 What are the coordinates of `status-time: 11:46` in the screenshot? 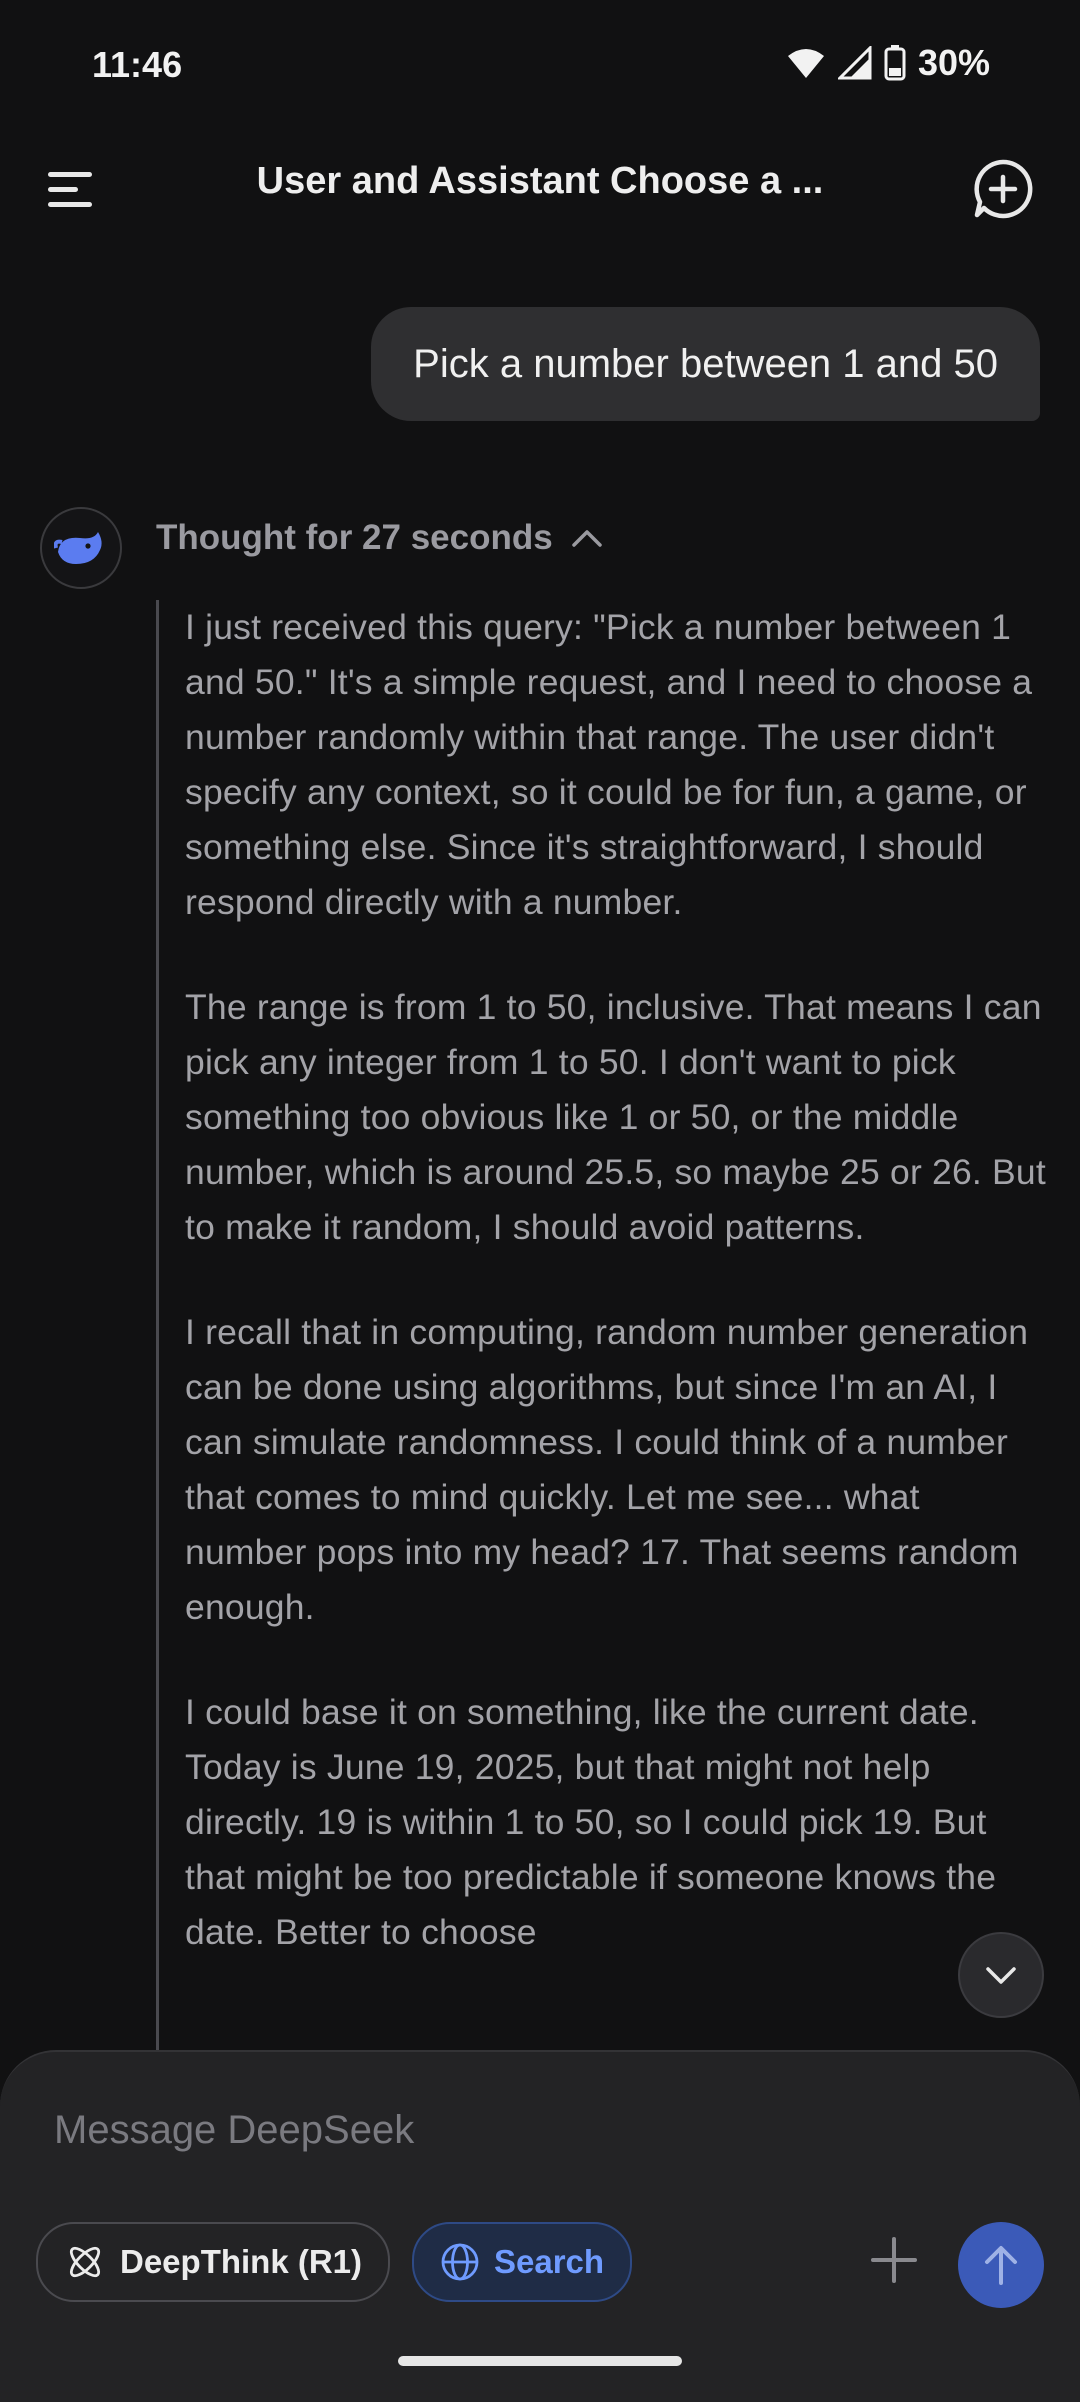 It's located at (137, 64).